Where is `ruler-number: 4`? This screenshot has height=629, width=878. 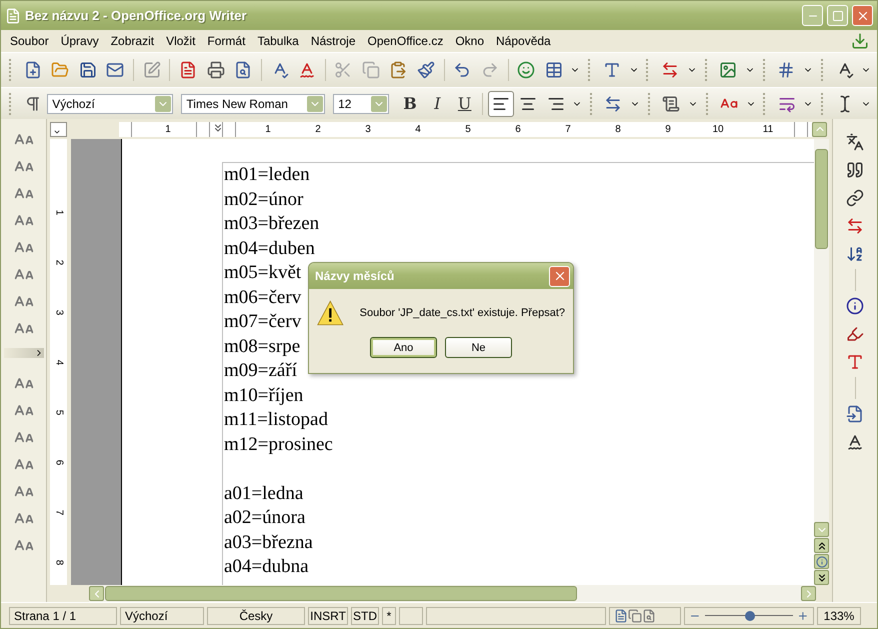 ruler-number: 4 is located at coordinates (58, 362).